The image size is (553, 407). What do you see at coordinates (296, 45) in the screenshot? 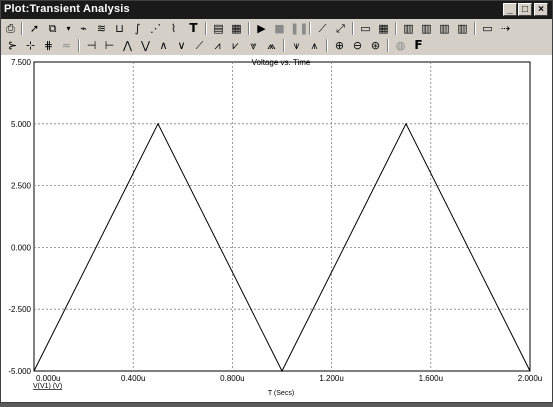
I see `cursor-to-icon: ⩛` at bounding box center [296, 45].